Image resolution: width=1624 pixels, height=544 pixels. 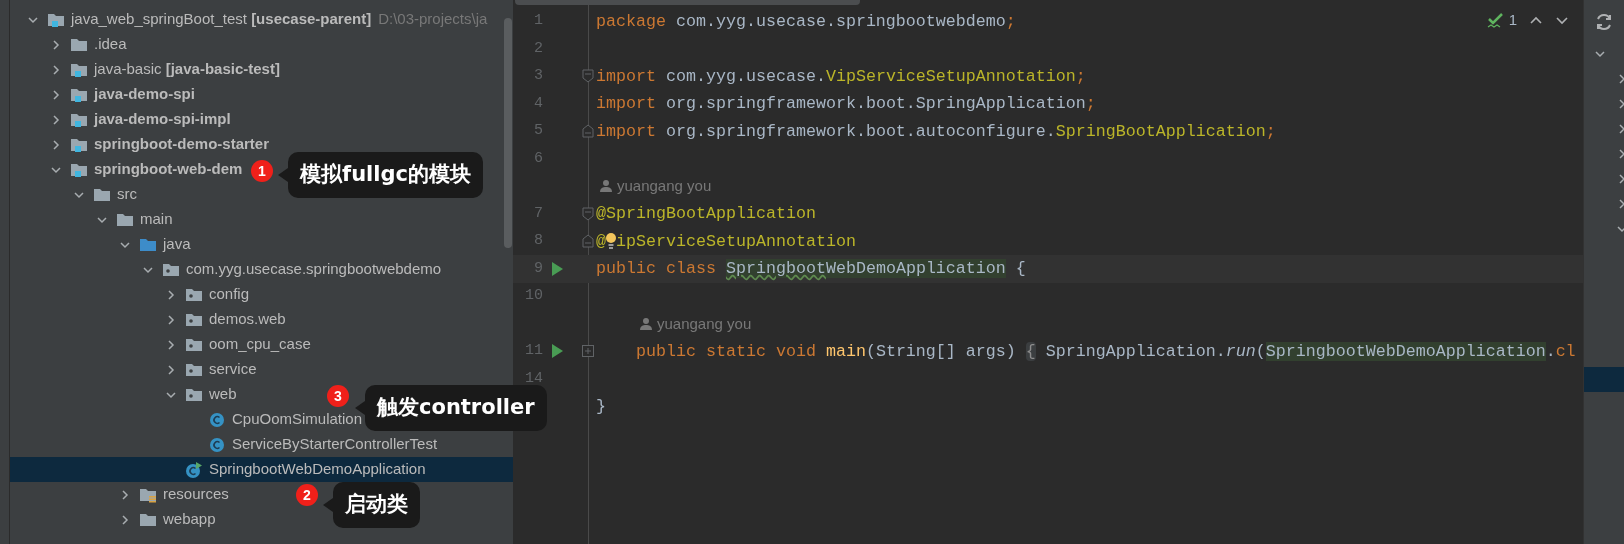 What do you see at coordinates (122, 119) in the screenshot?
I see `tree-item: java-demo-spi-impl` at bounding box center [122, 119].